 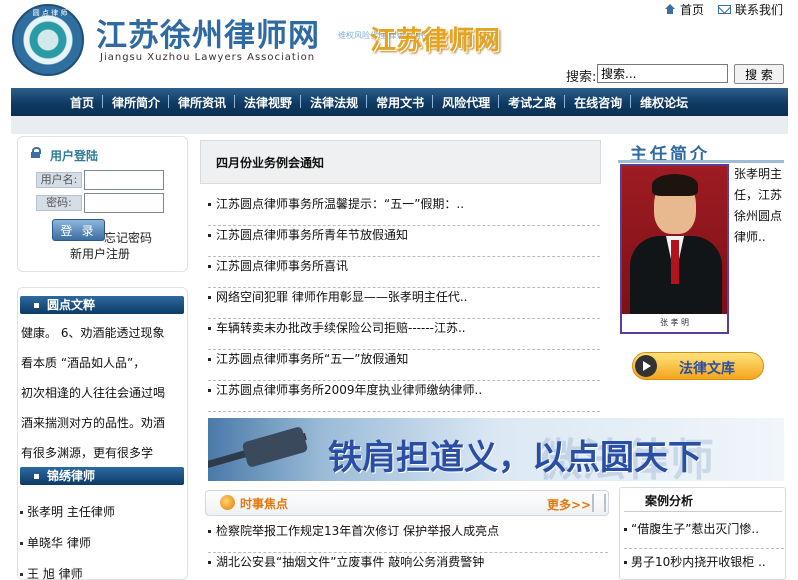 I want to click on more-link: 更多>>, so click(x=569, y=504).